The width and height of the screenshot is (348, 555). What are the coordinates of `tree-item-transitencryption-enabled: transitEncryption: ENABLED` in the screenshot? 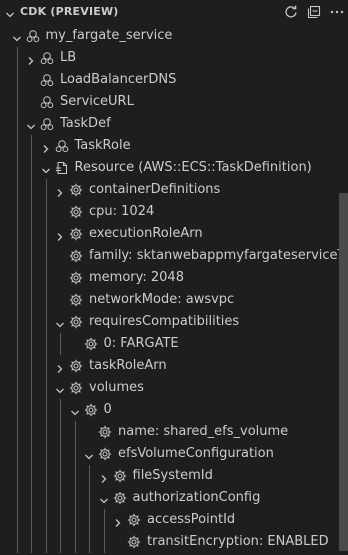 It's located at (174, 542).